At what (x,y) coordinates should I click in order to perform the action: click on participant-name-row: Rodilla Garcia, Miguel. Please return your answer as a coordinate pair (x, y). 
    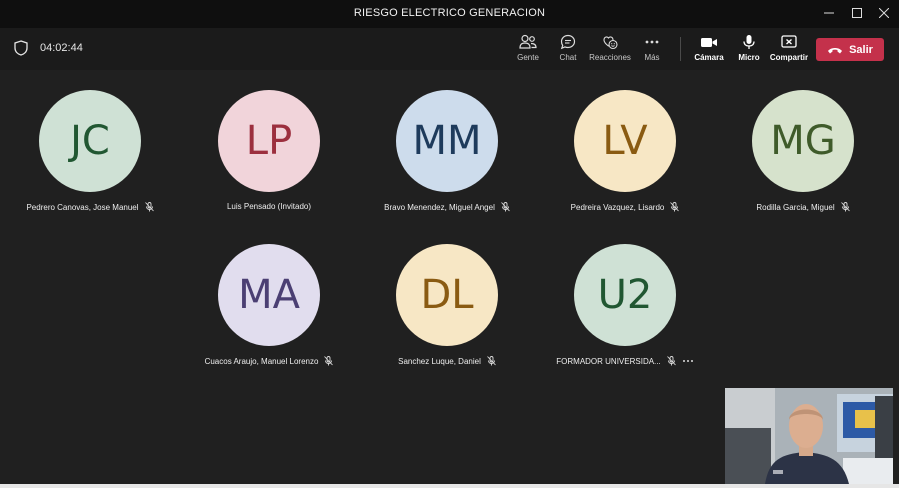
    Looking at the image, I should click on (803, 207).